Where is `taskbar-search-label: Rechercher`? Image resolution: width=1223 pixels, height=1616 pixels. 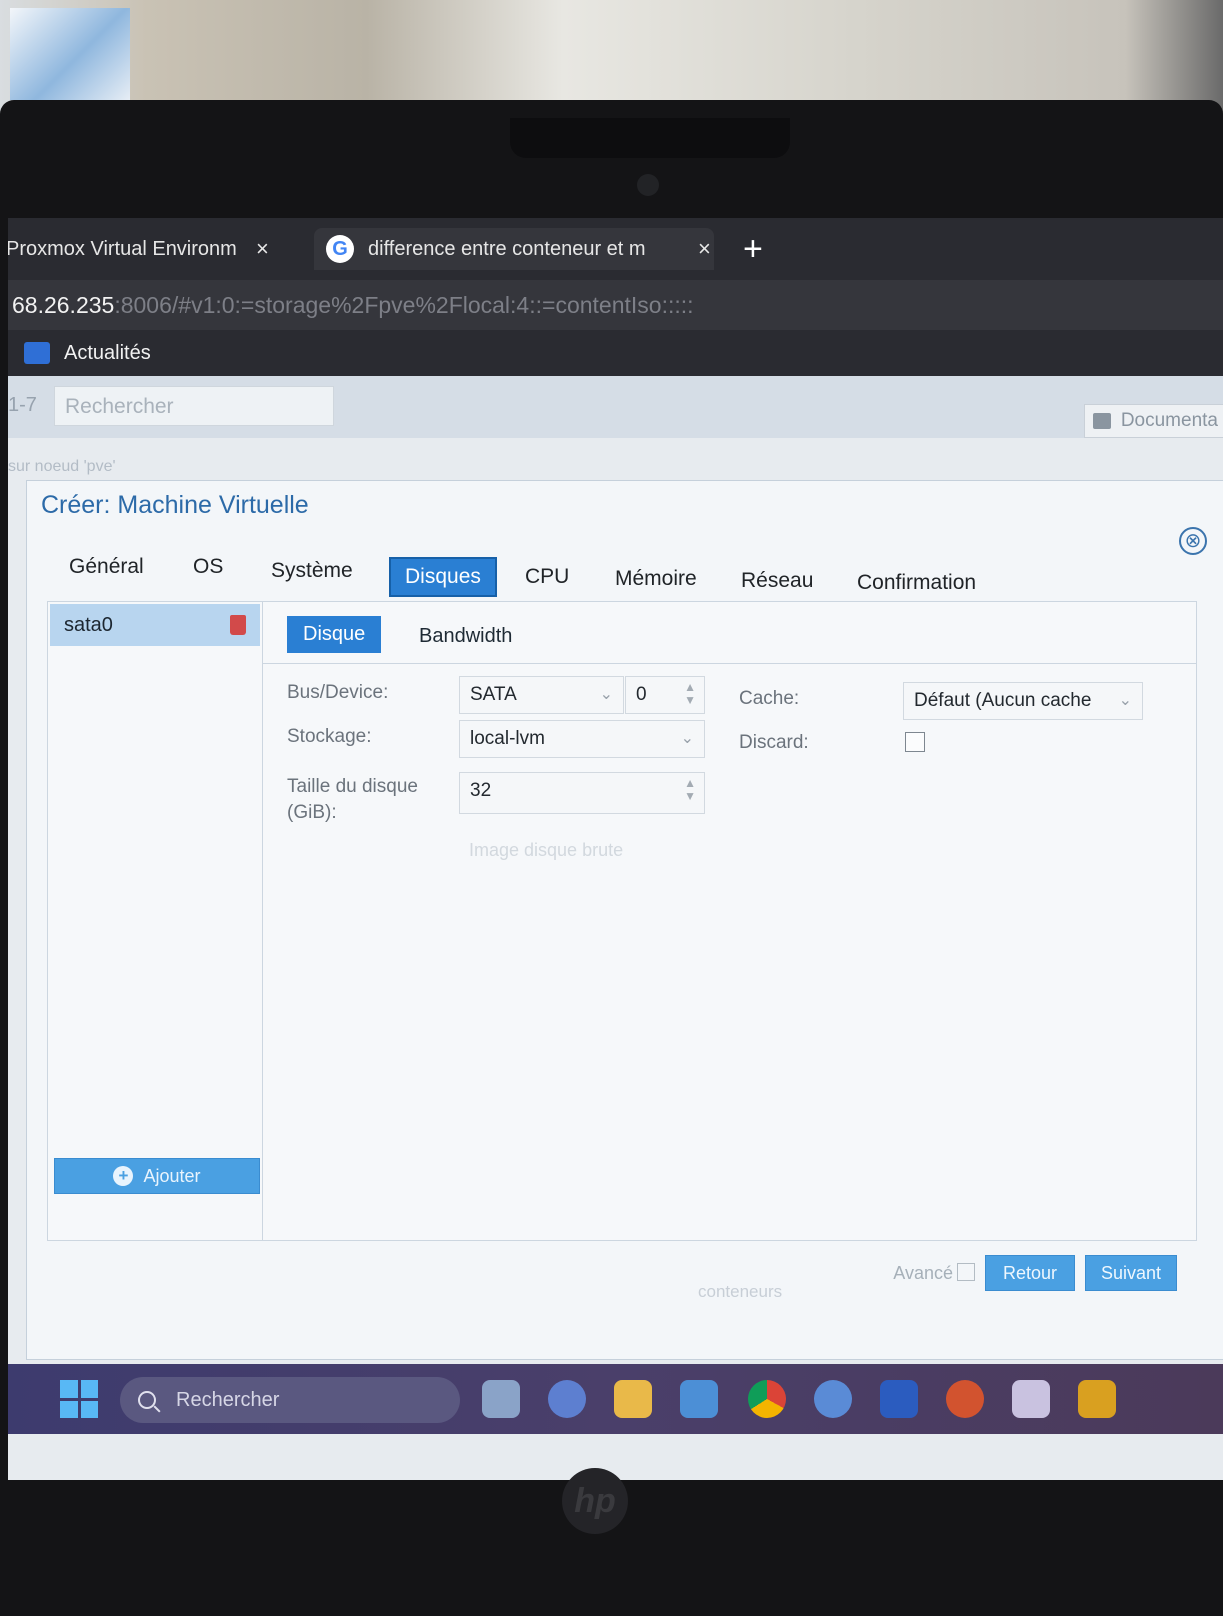
taskbar-search-label: Rechercher is located at coordinates (228, 1399).